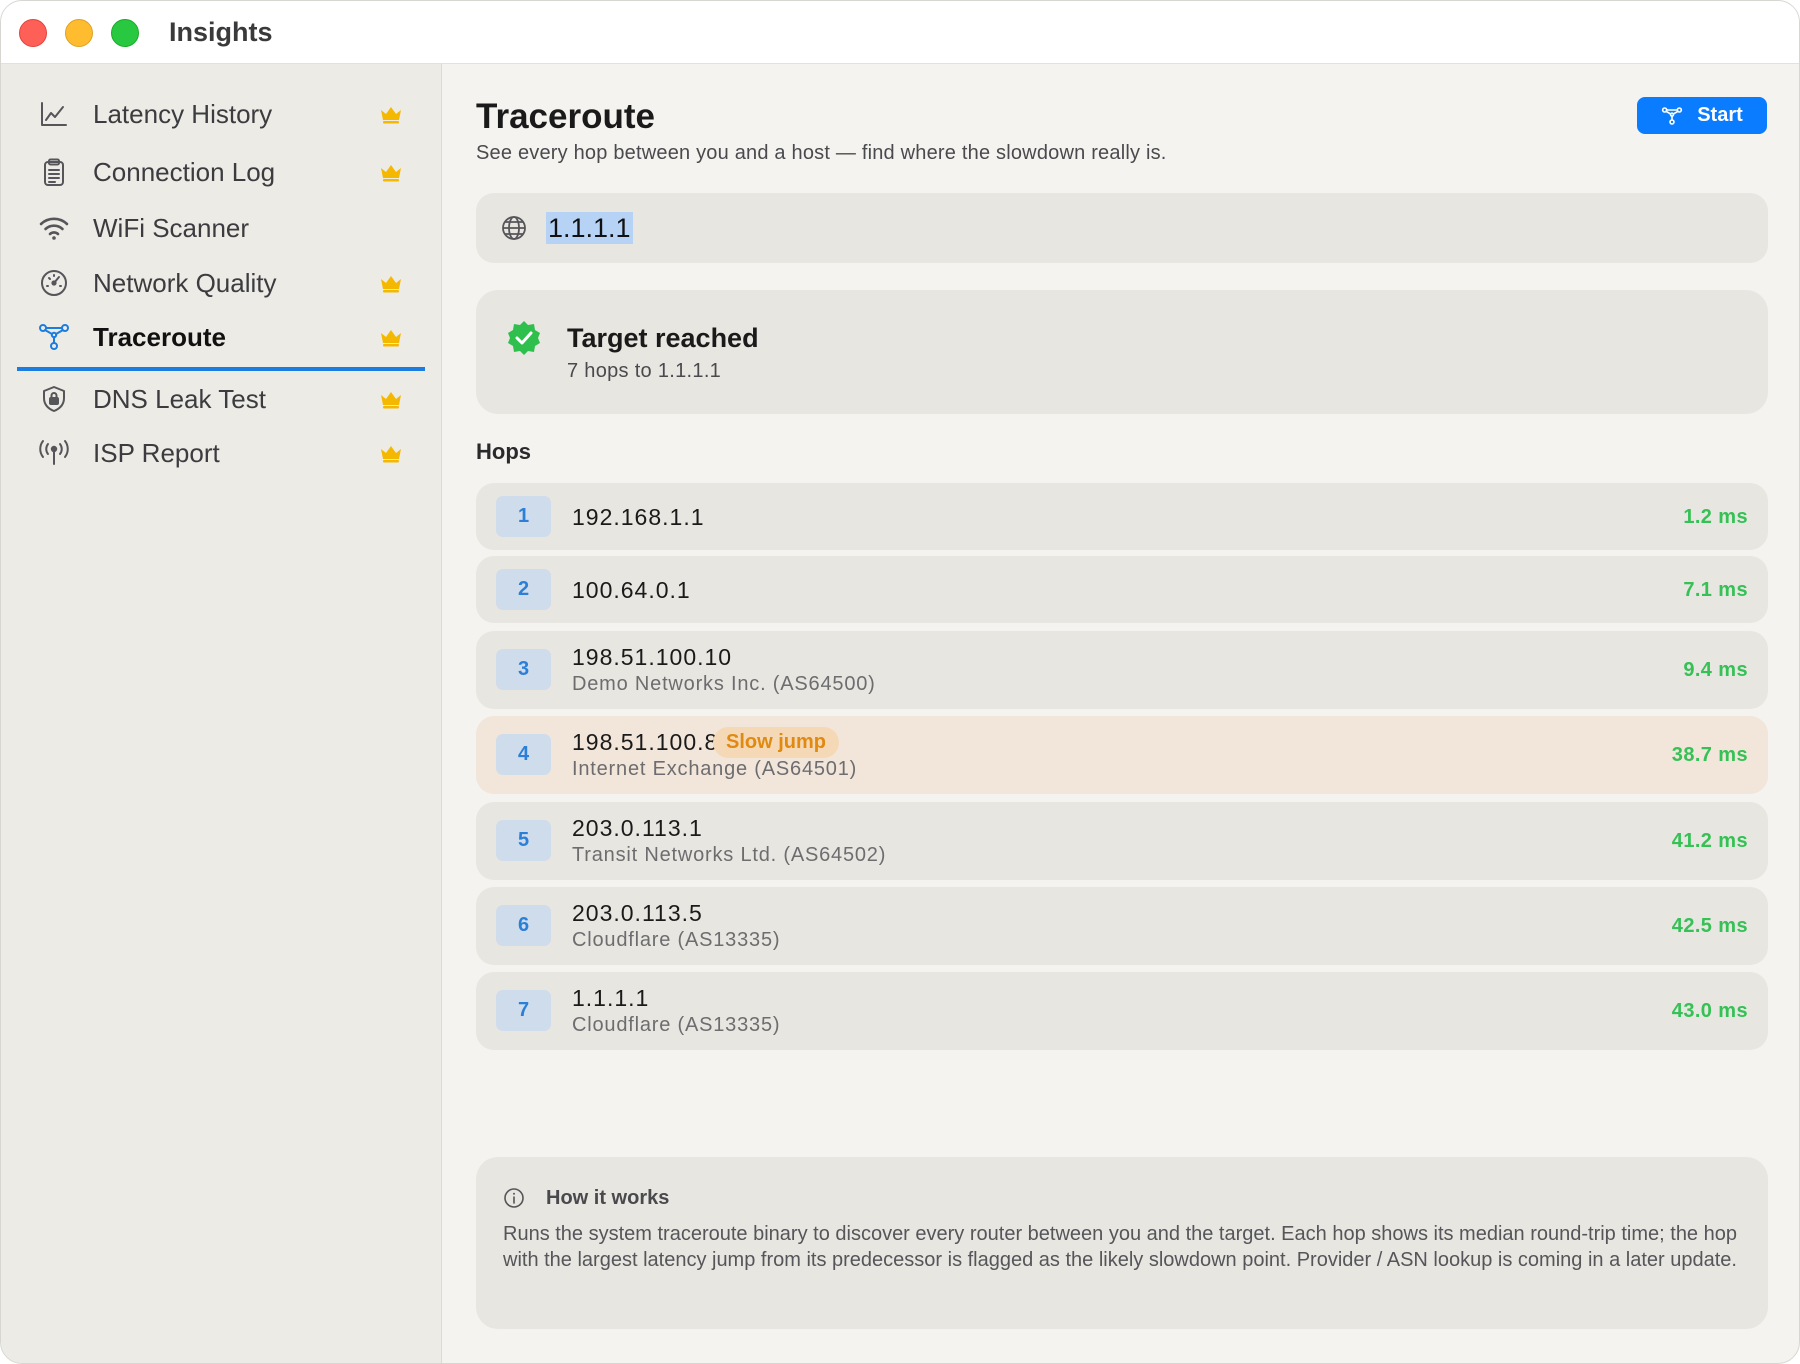 This screenshot has height=1364, width=1800. Describe the element at coordinates (1715, 590) in the screenshot. I see `hop-latency: 7.1 ms` at that location.